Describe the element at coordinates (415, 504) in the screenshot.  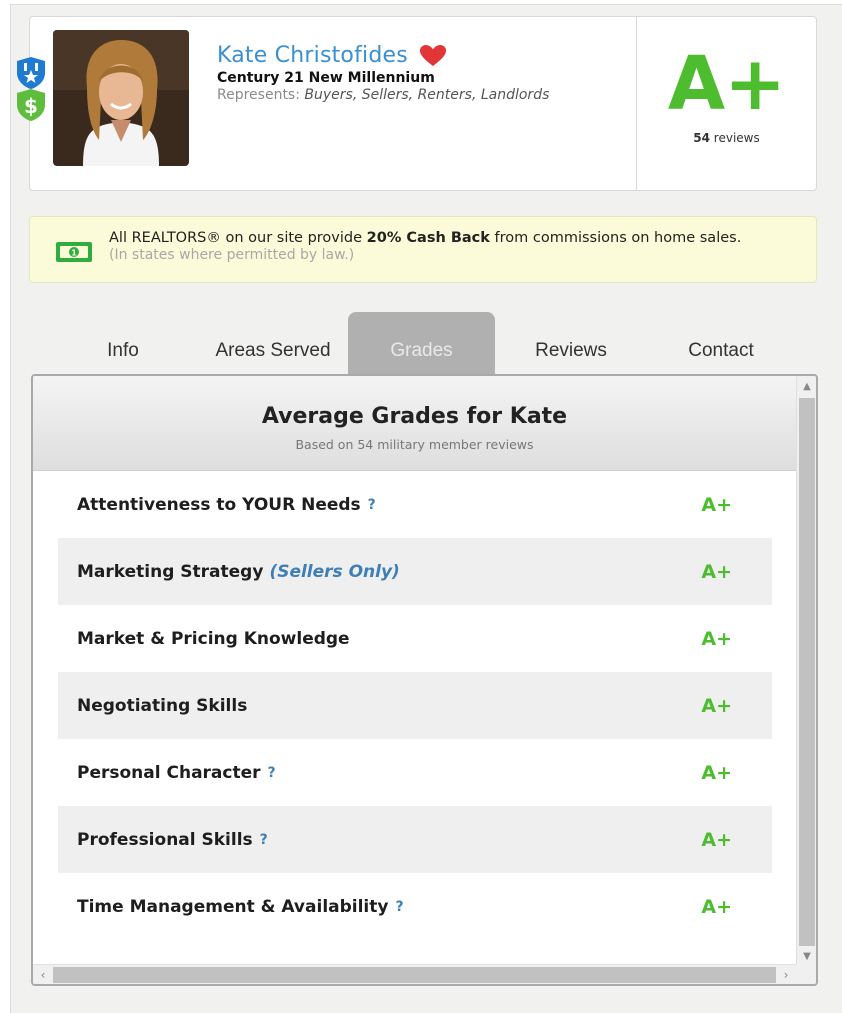
I see `grade-row-attentiveness: Attentiveness to YOUR Needs? A+` at that location.